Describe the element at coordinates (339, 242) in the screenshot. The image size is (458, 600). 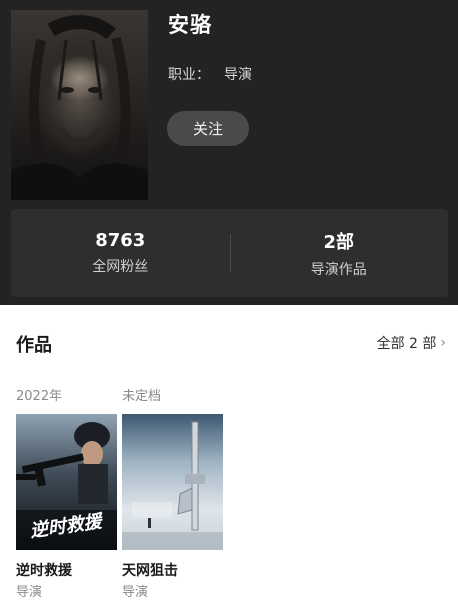
I see `stat-value: 2部` at that location.